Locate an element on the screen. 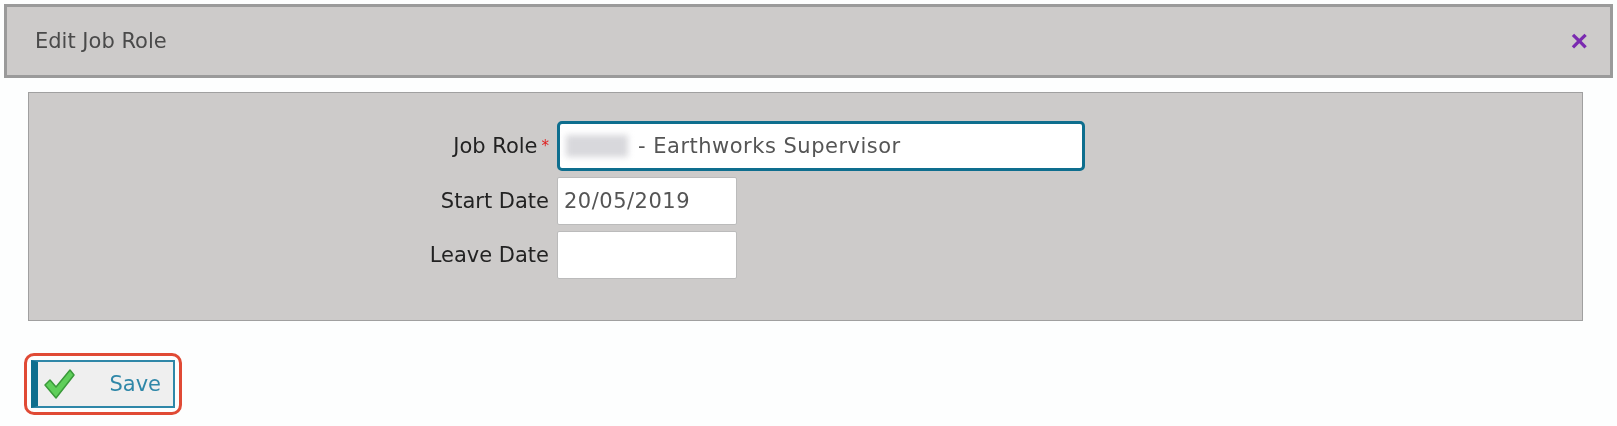 This screenshot has height=426, width=1617. field-label: Start Date is located at coordinates (494, 201).